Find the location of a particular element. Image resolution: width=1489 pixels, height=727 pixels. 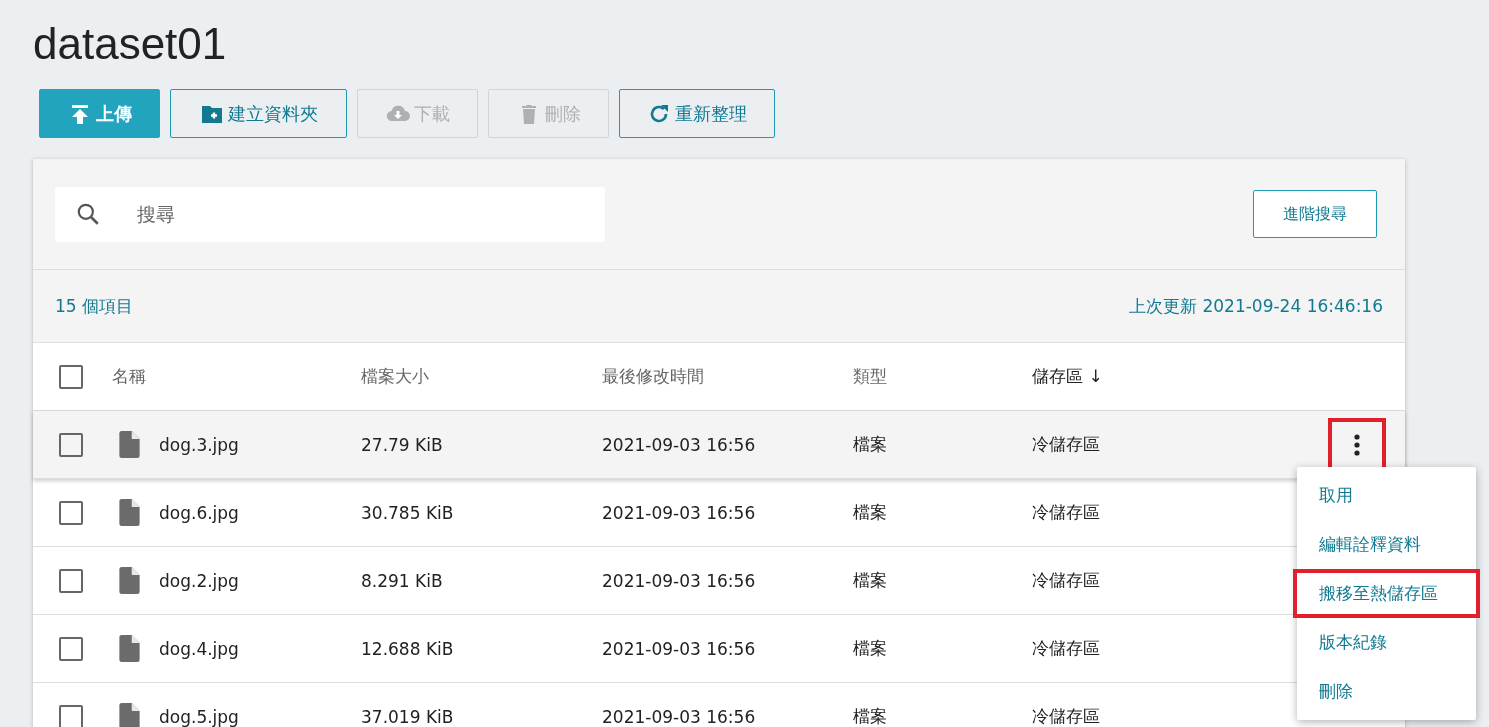

menu-item: 搬移至熱儲存區 is located at coordinates (1386, 593).